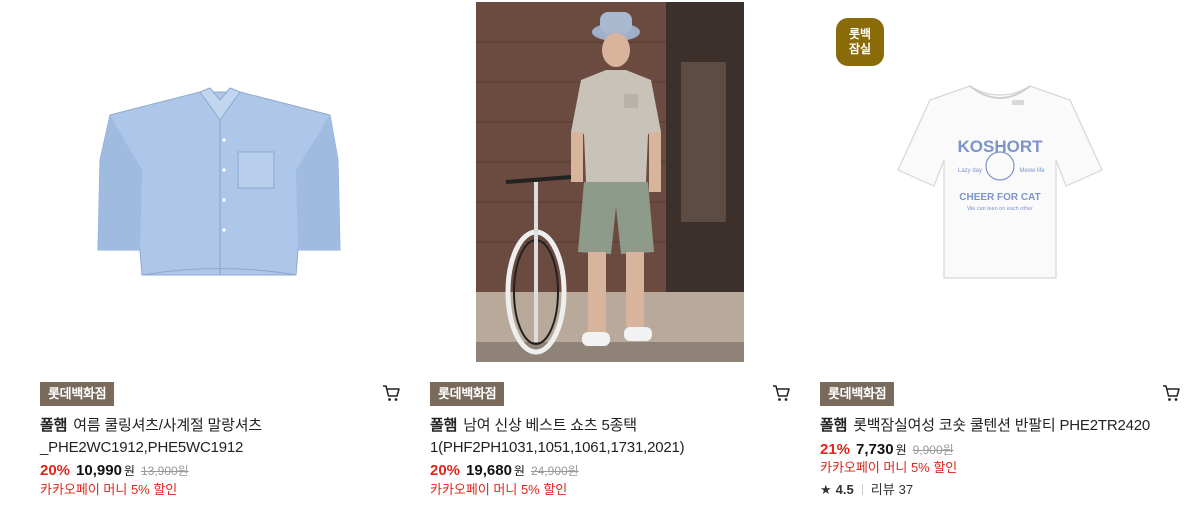 The image size is (1189, 509). Describe the element at coordinates (1000, 209) in the screenshot. I see `print-line-4: We can lean on each other` at that location.